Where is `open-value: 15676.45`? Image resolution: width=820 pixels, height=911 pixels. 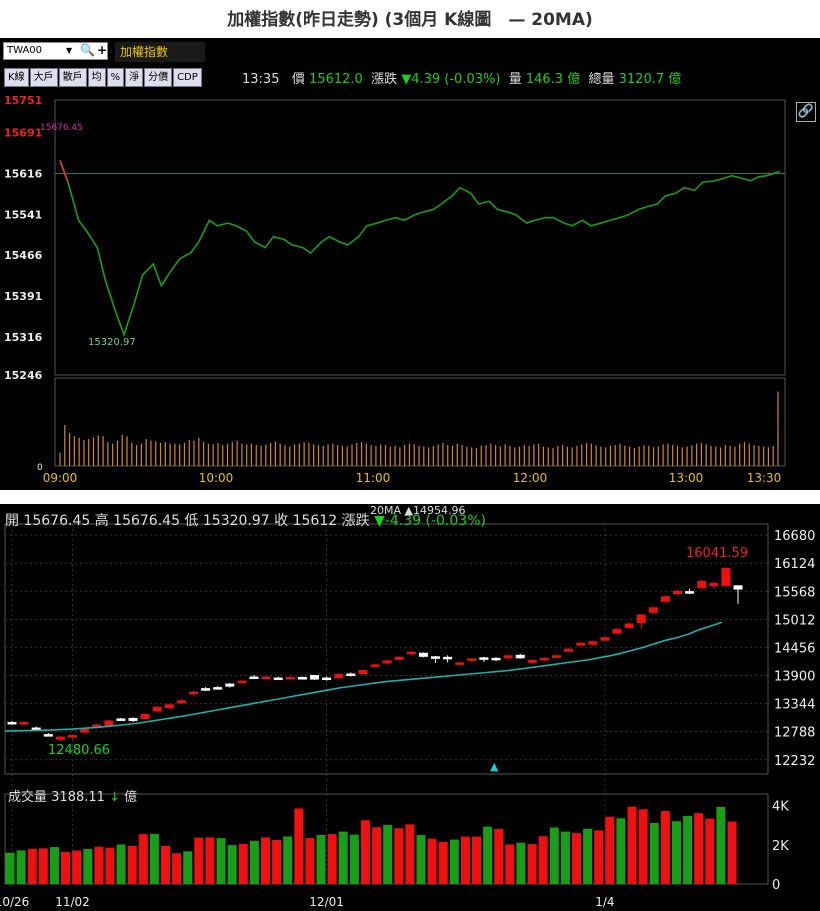
open-value: 15676.45 is located at coordinates (57, 521).